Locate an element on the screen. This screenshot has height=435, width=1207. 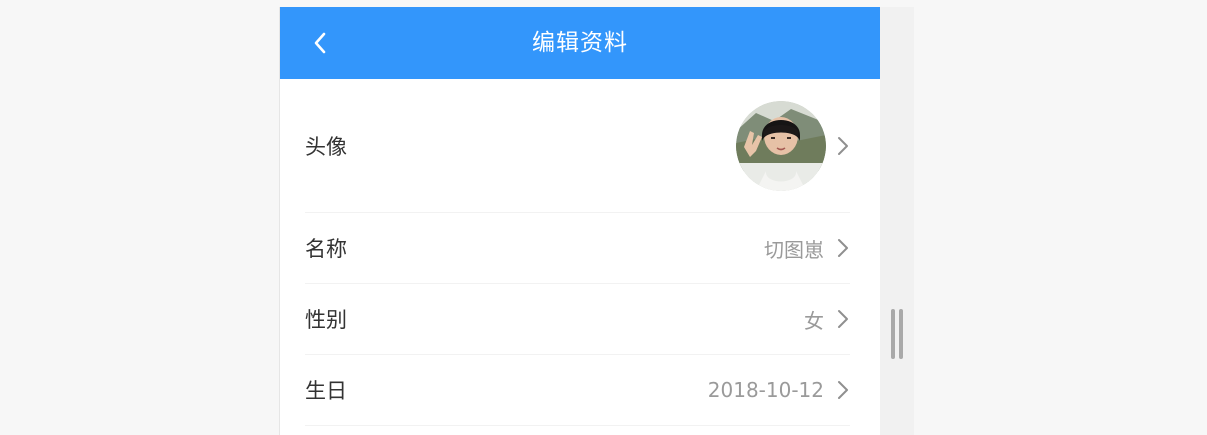
name-label: 名称 is located at coordinates (326, 249).